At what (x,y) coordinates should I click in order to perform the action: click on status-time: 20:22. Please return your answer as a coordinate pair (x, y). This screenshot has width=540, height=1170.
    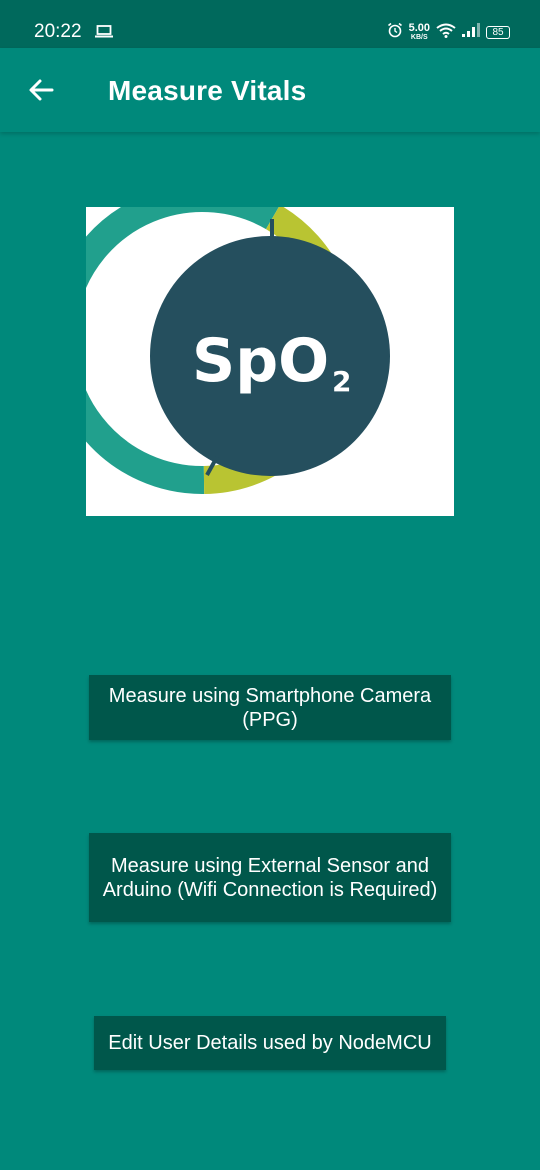
    Looking at the image, I should click on (58, 31).